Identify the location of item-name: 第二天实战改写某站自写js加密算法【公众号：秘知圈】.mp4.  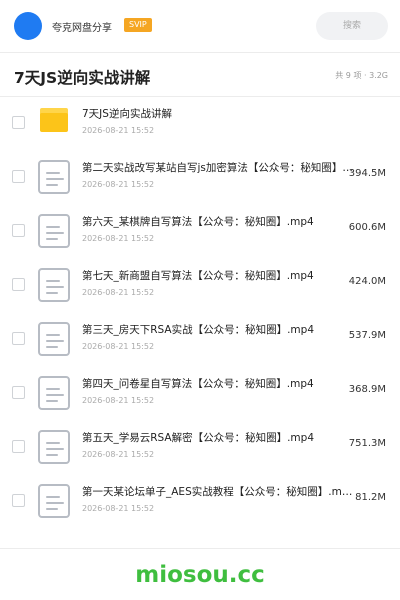
(218, 168).